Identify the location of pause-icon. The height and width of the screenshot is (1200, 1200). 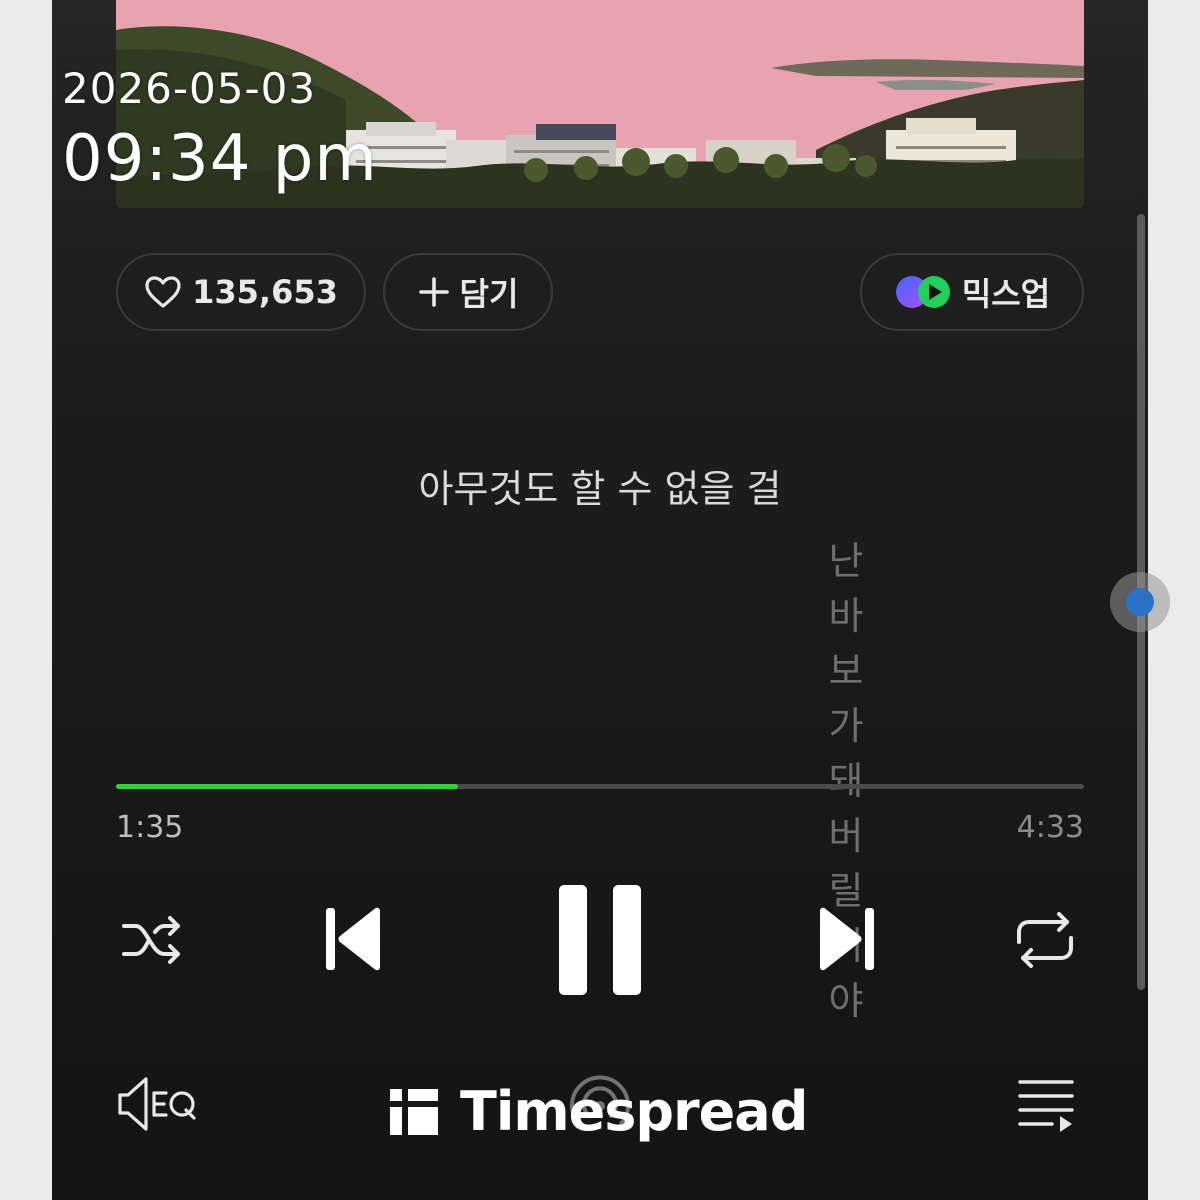
(600, 940).